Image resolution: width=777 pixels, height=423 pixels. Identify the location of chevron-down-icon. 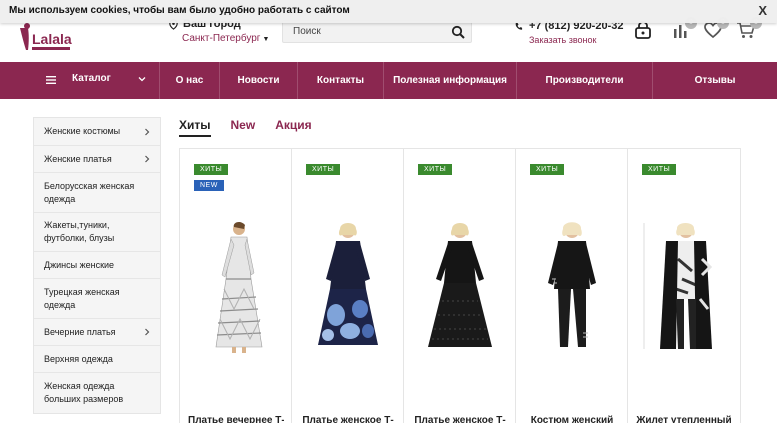
(142, 79).